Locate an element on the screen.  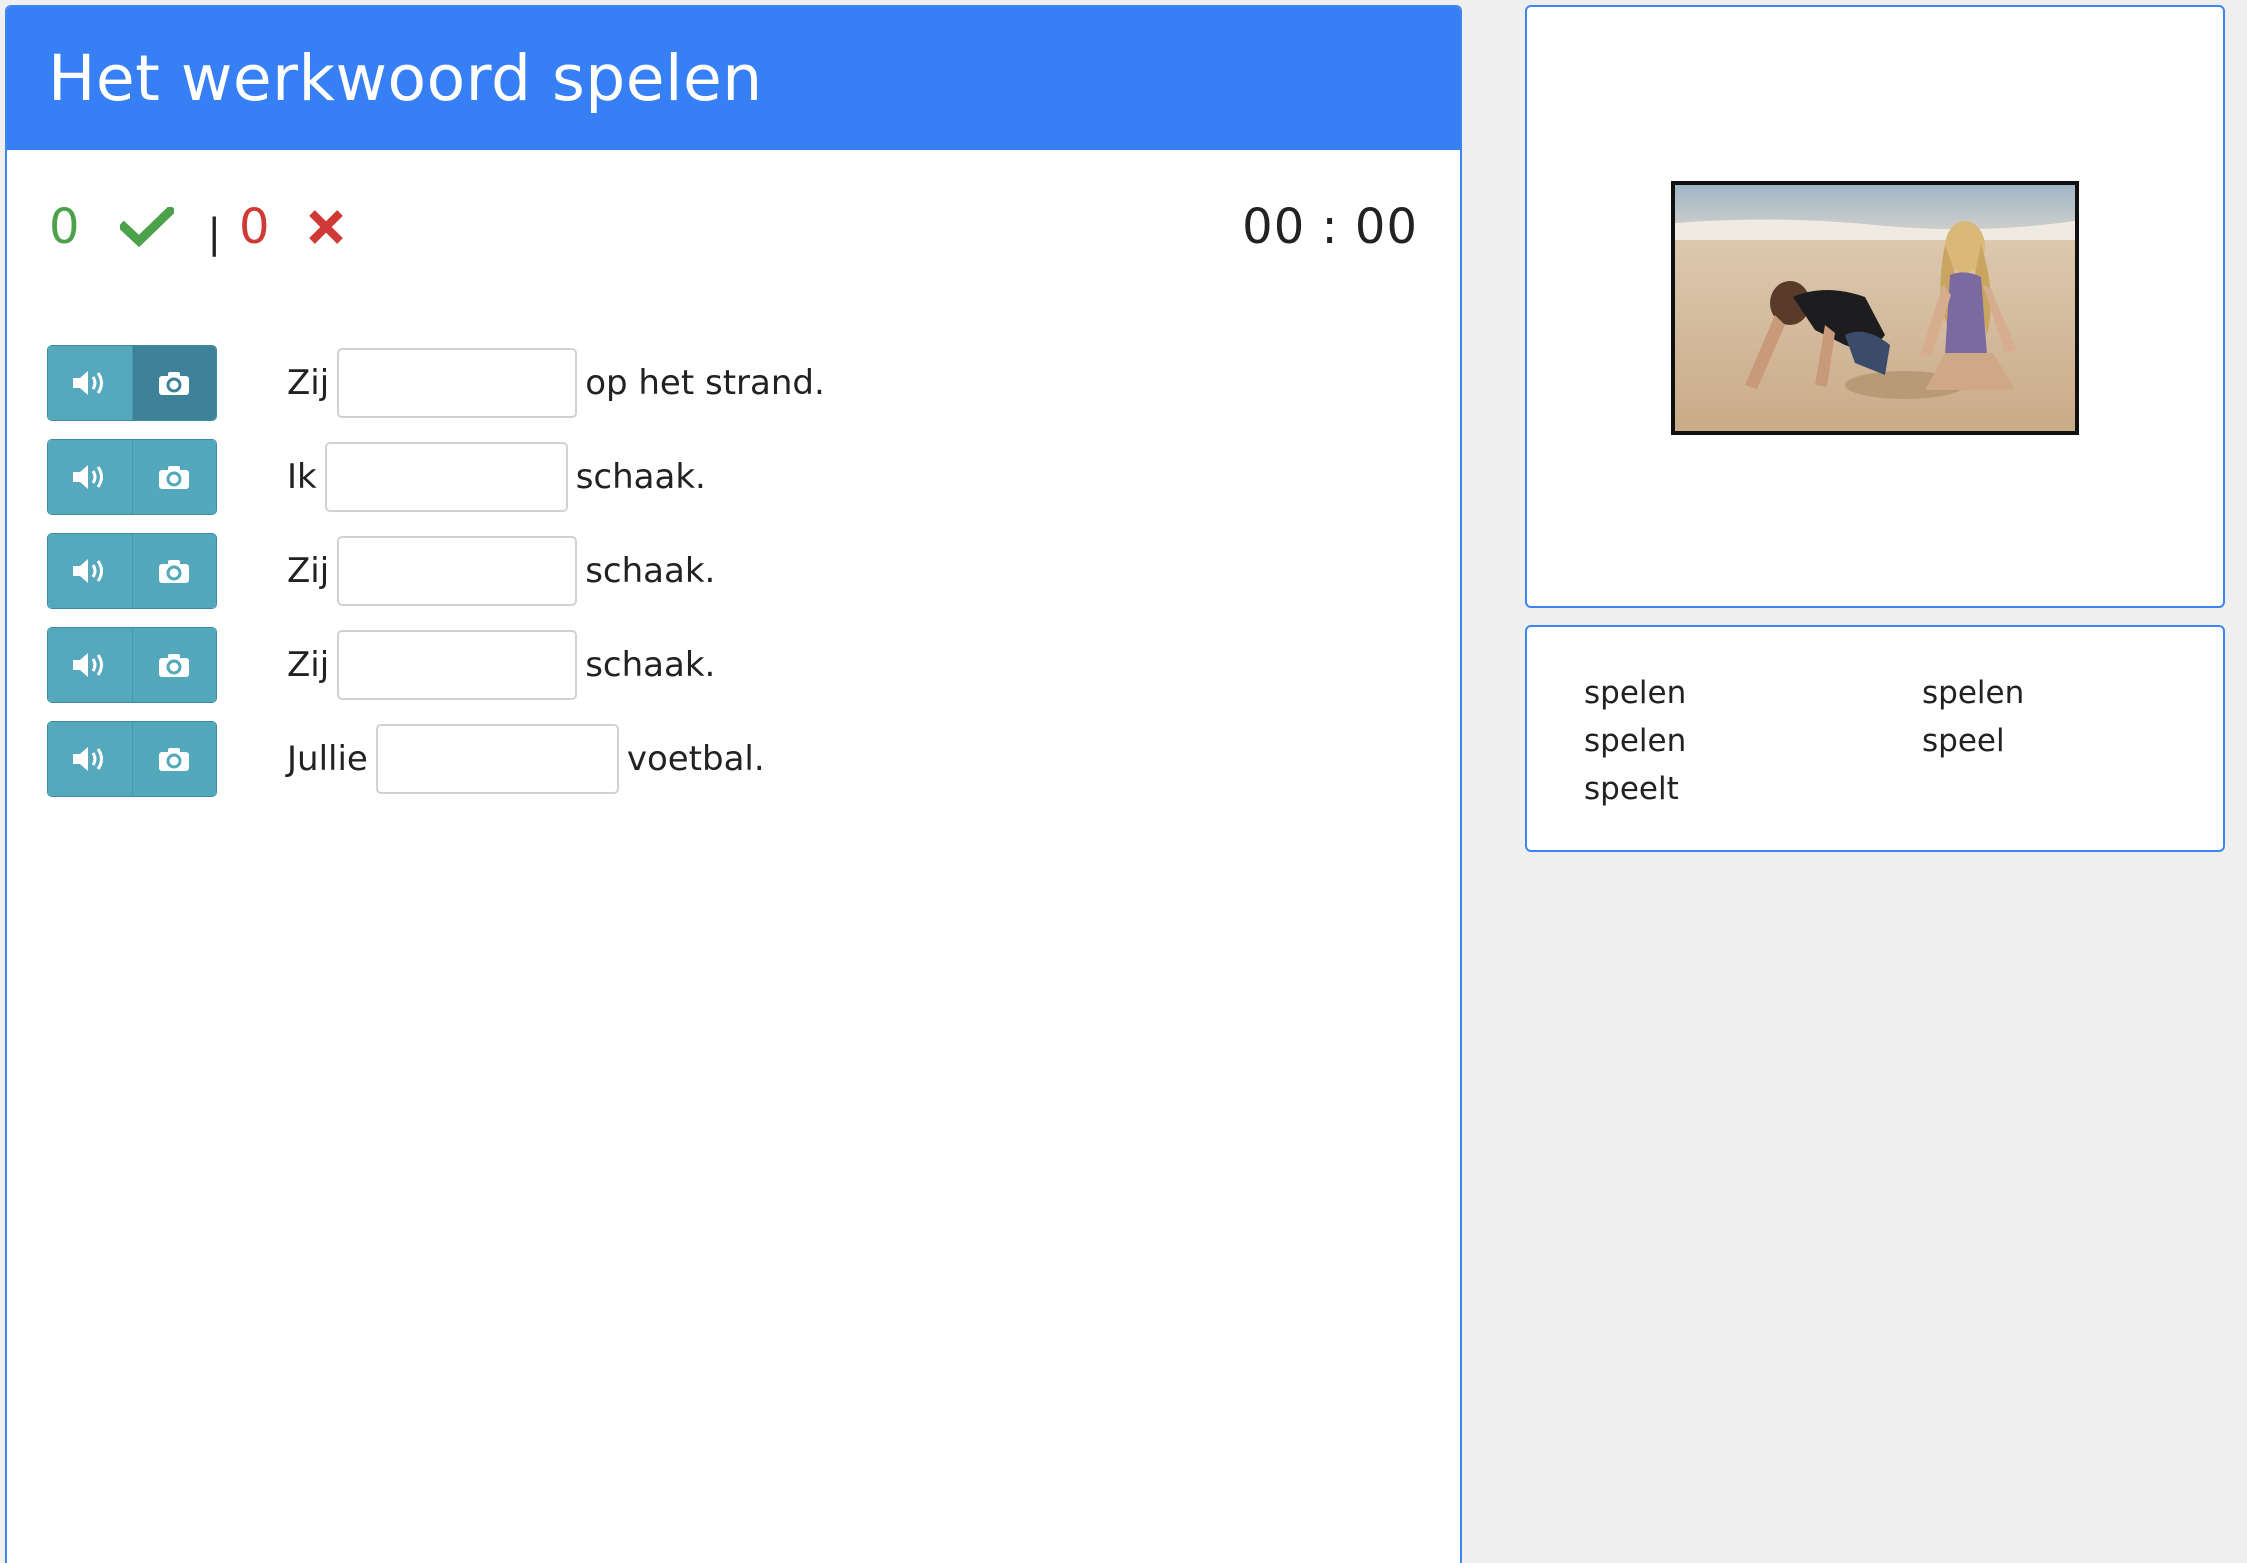
timer: 00 is located at coordinates (1330, 227).